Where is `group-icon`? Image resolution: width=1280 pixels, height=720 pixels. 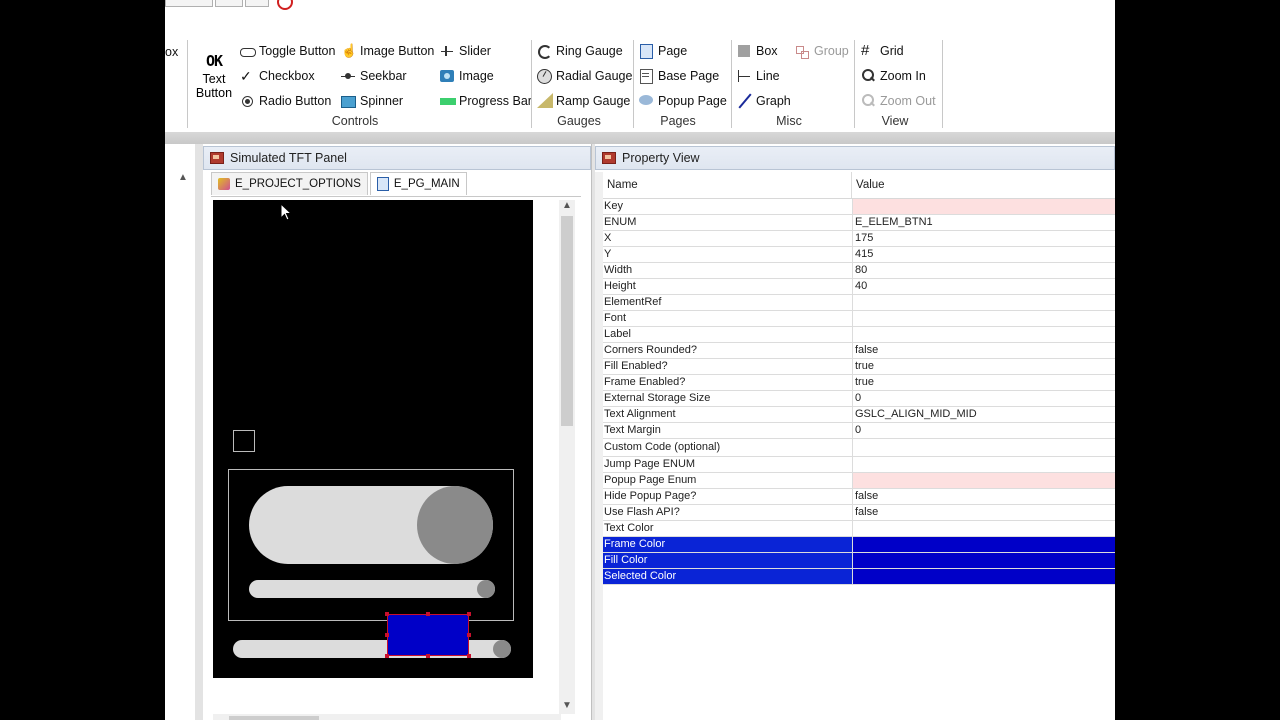 group-icon is located at coordinates (803, 51).